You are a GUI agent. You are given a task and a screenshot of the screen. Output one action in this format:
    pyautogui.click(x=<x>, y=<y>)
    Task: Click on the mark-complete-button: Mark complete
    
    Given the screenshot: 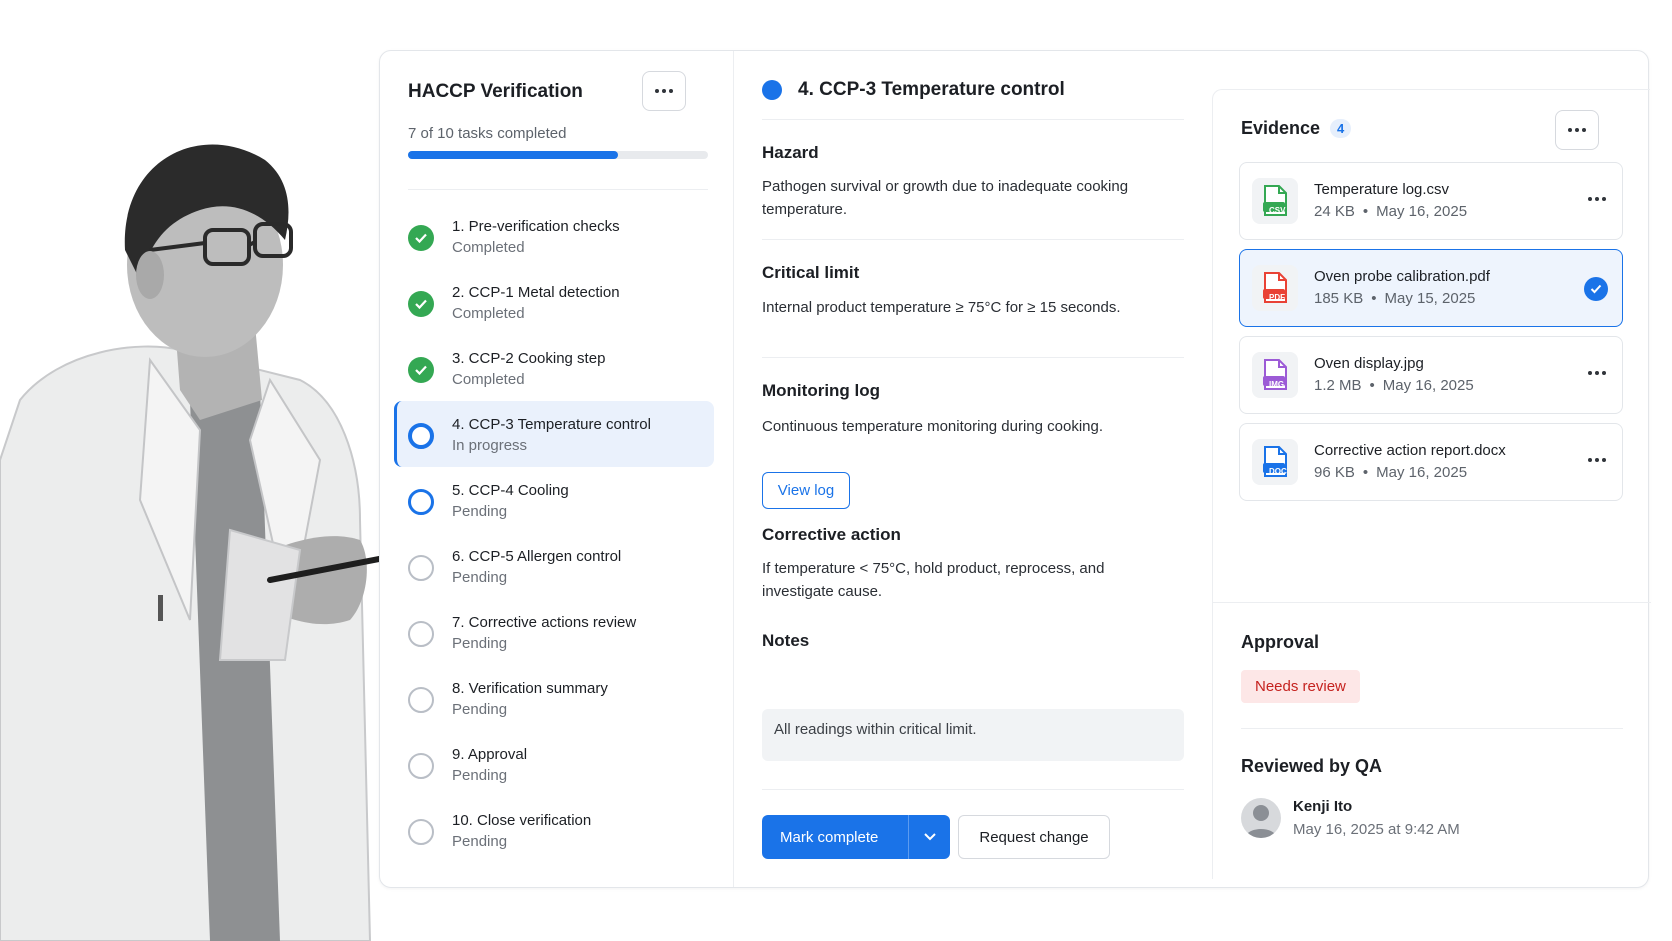 What is the action you would take?
    pyautogui.click(x=835, y=837)
    